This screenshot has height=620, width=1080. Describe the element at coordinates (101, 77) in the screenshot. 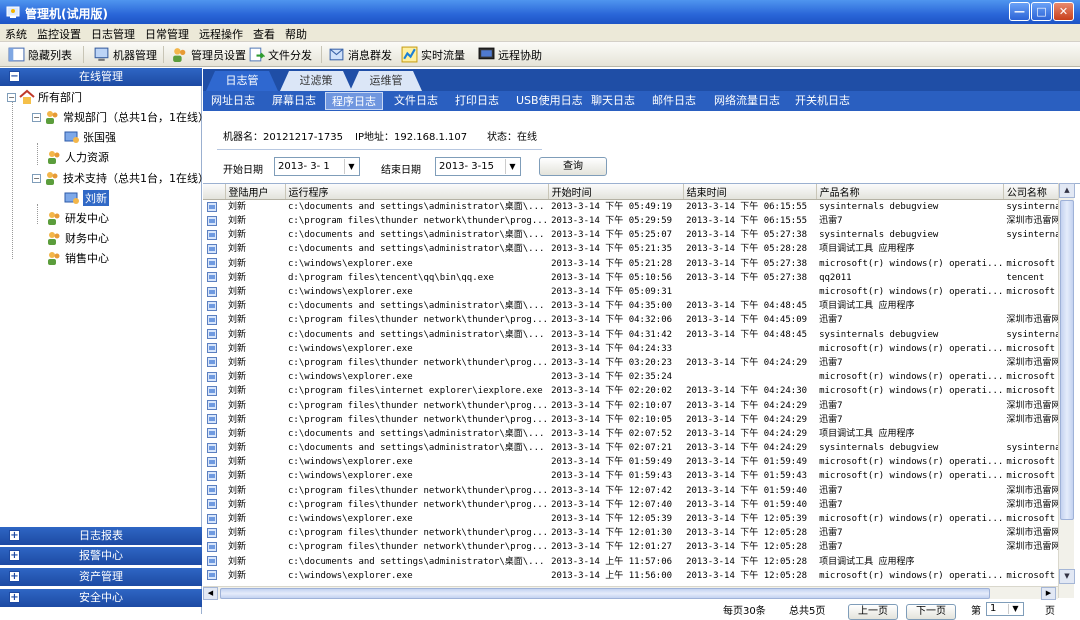

I see `online-management-header: − 在线管理` at that location.